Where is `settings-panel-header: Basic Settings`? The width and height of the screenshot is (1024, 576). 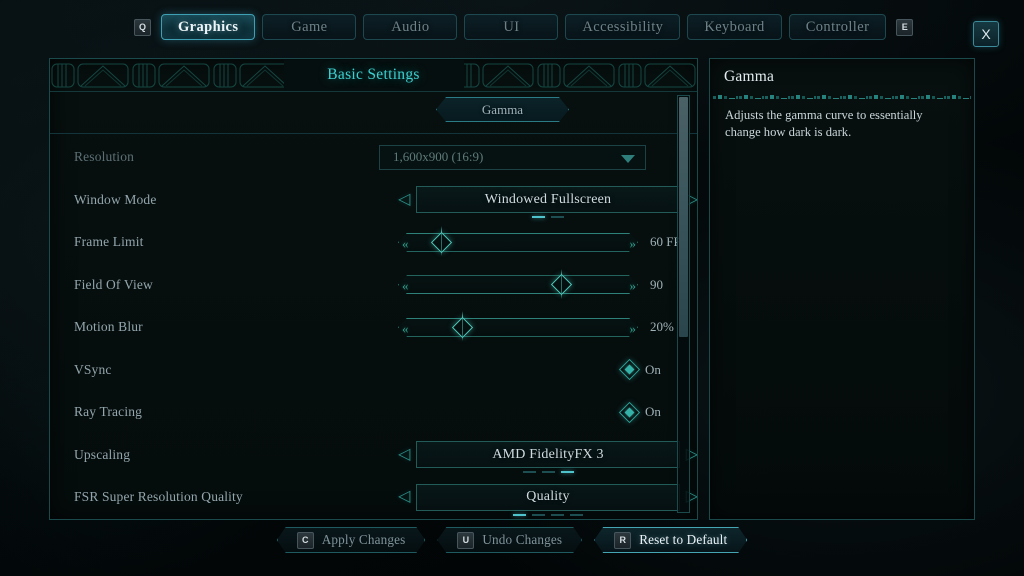 settings-panel-header: Basic Settings is located at coordinates (373, 75).